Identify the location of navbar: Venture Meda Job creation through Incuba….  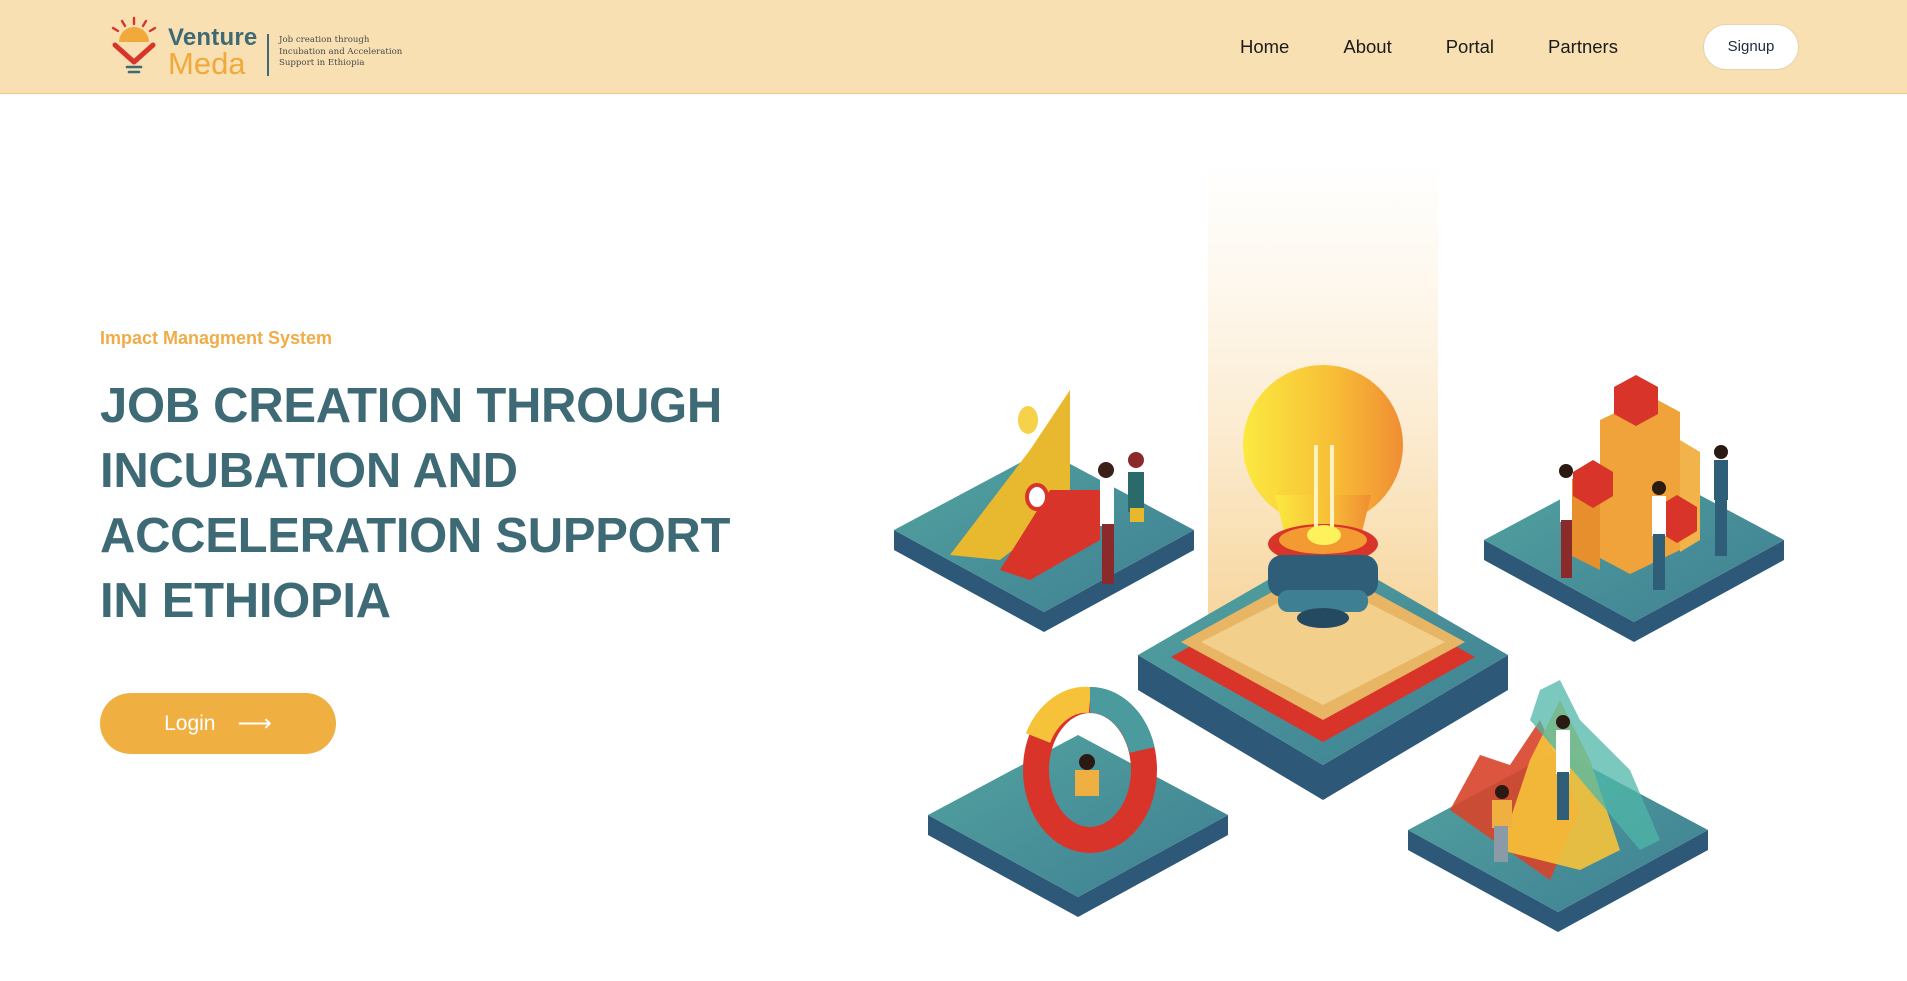
(953, 47).